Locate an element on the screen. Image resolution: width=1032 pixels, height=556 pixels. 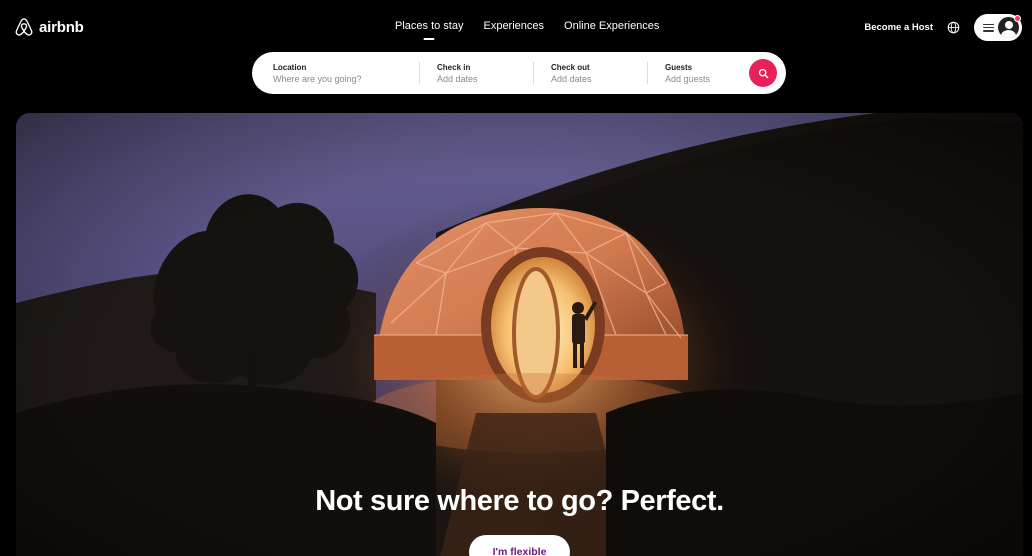
user-menu-button is located at coordinates (998, 27).